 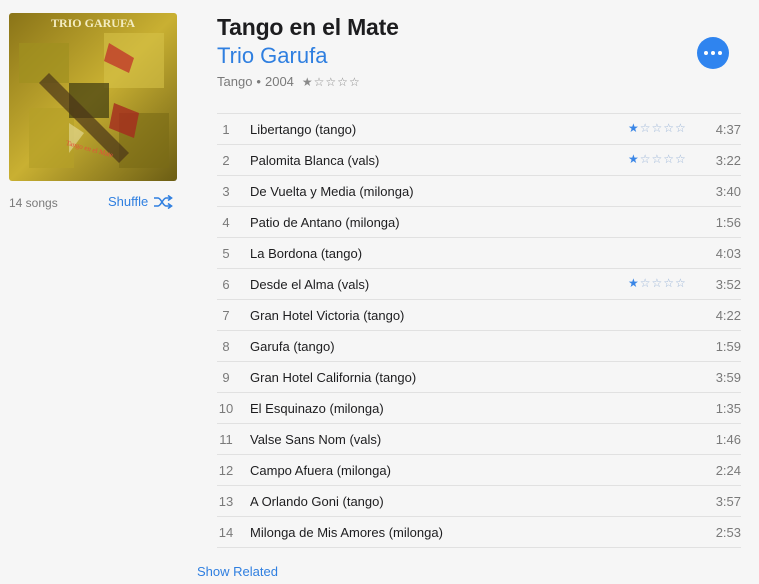 What do you see at coordinates (346, 532) in the screenshot?
I see `track-name: Milonga de Mis Amores (milonga)` at bounding box center [346, 532].